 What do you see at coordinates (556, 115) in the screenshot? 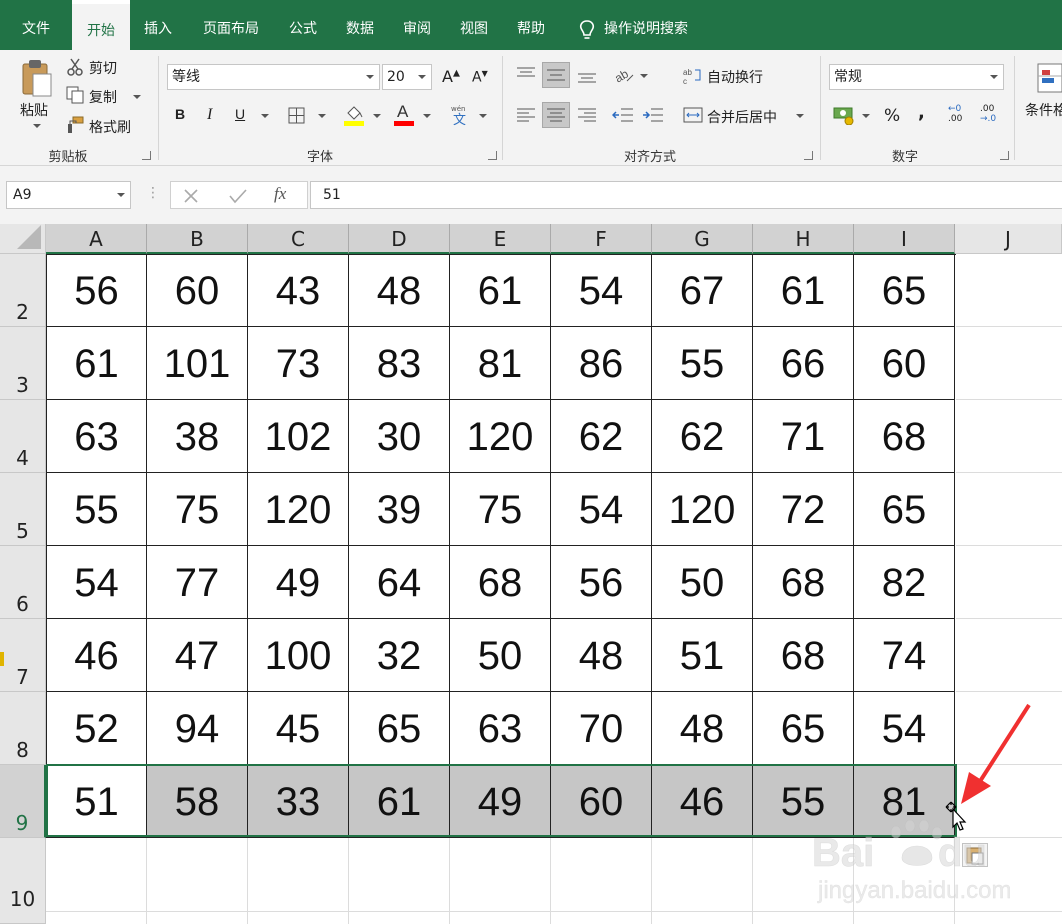
I see `align-center-button` at bounding box center [556, 115].